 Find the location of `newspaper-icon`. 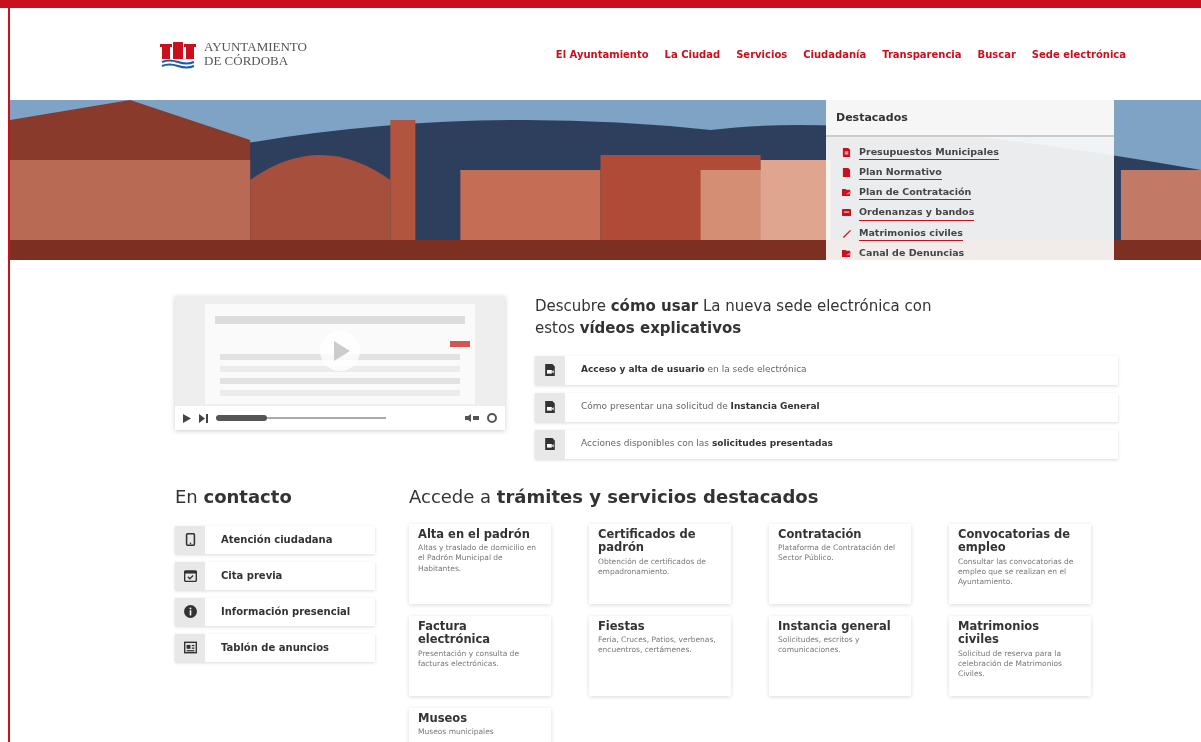

newspaper-icon is located at coordinates (190, 647).